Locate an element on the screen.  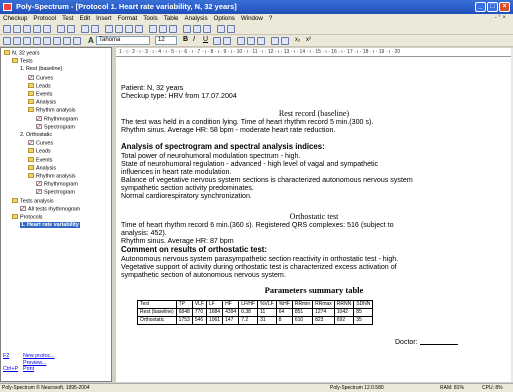
align-left-icon is located at coordinates (241, 41).